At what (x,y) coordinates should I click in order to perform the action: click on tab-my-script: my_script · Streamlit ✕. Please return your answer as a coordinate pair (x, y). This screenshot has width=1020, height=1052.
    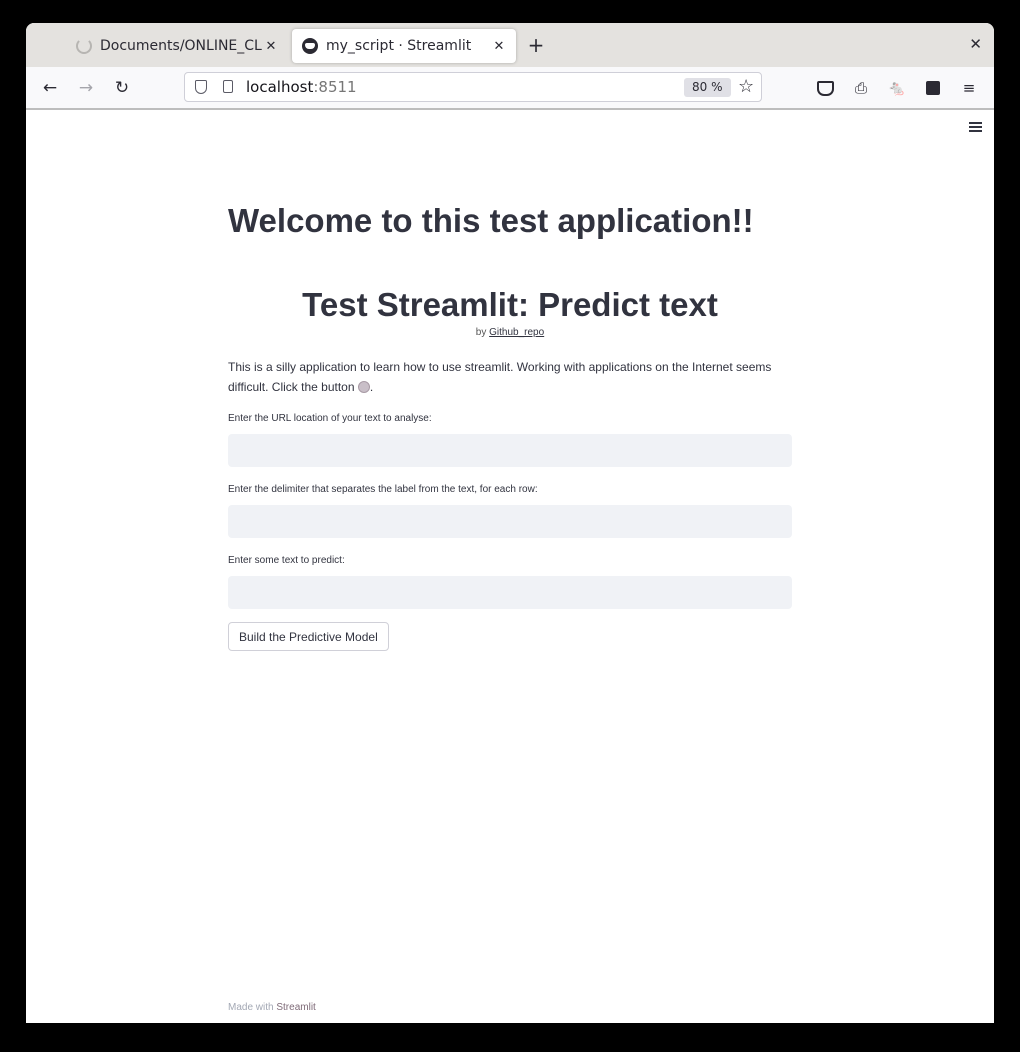
    Looking at the image, I should click on (404, 46).